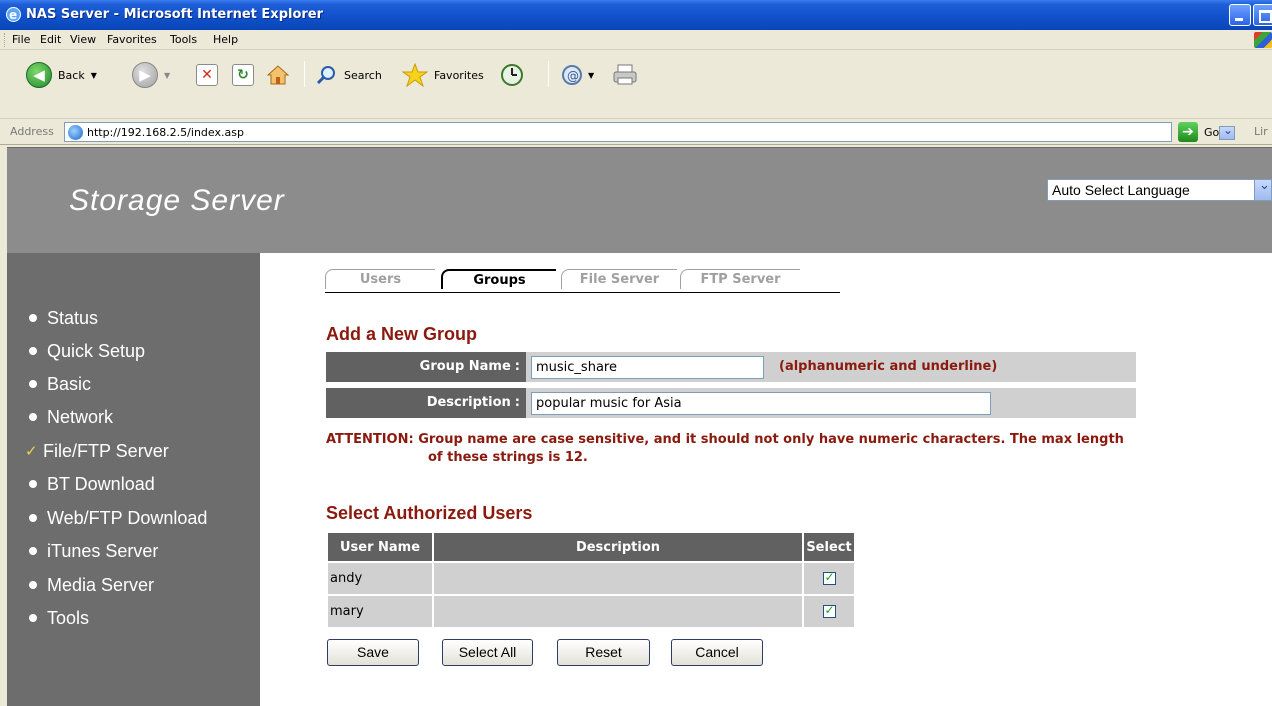 The image size is (1272, 706). Describe the element at coordinates (498, 279) in the screenshot. I see `tab-groups: Groups` at that location.